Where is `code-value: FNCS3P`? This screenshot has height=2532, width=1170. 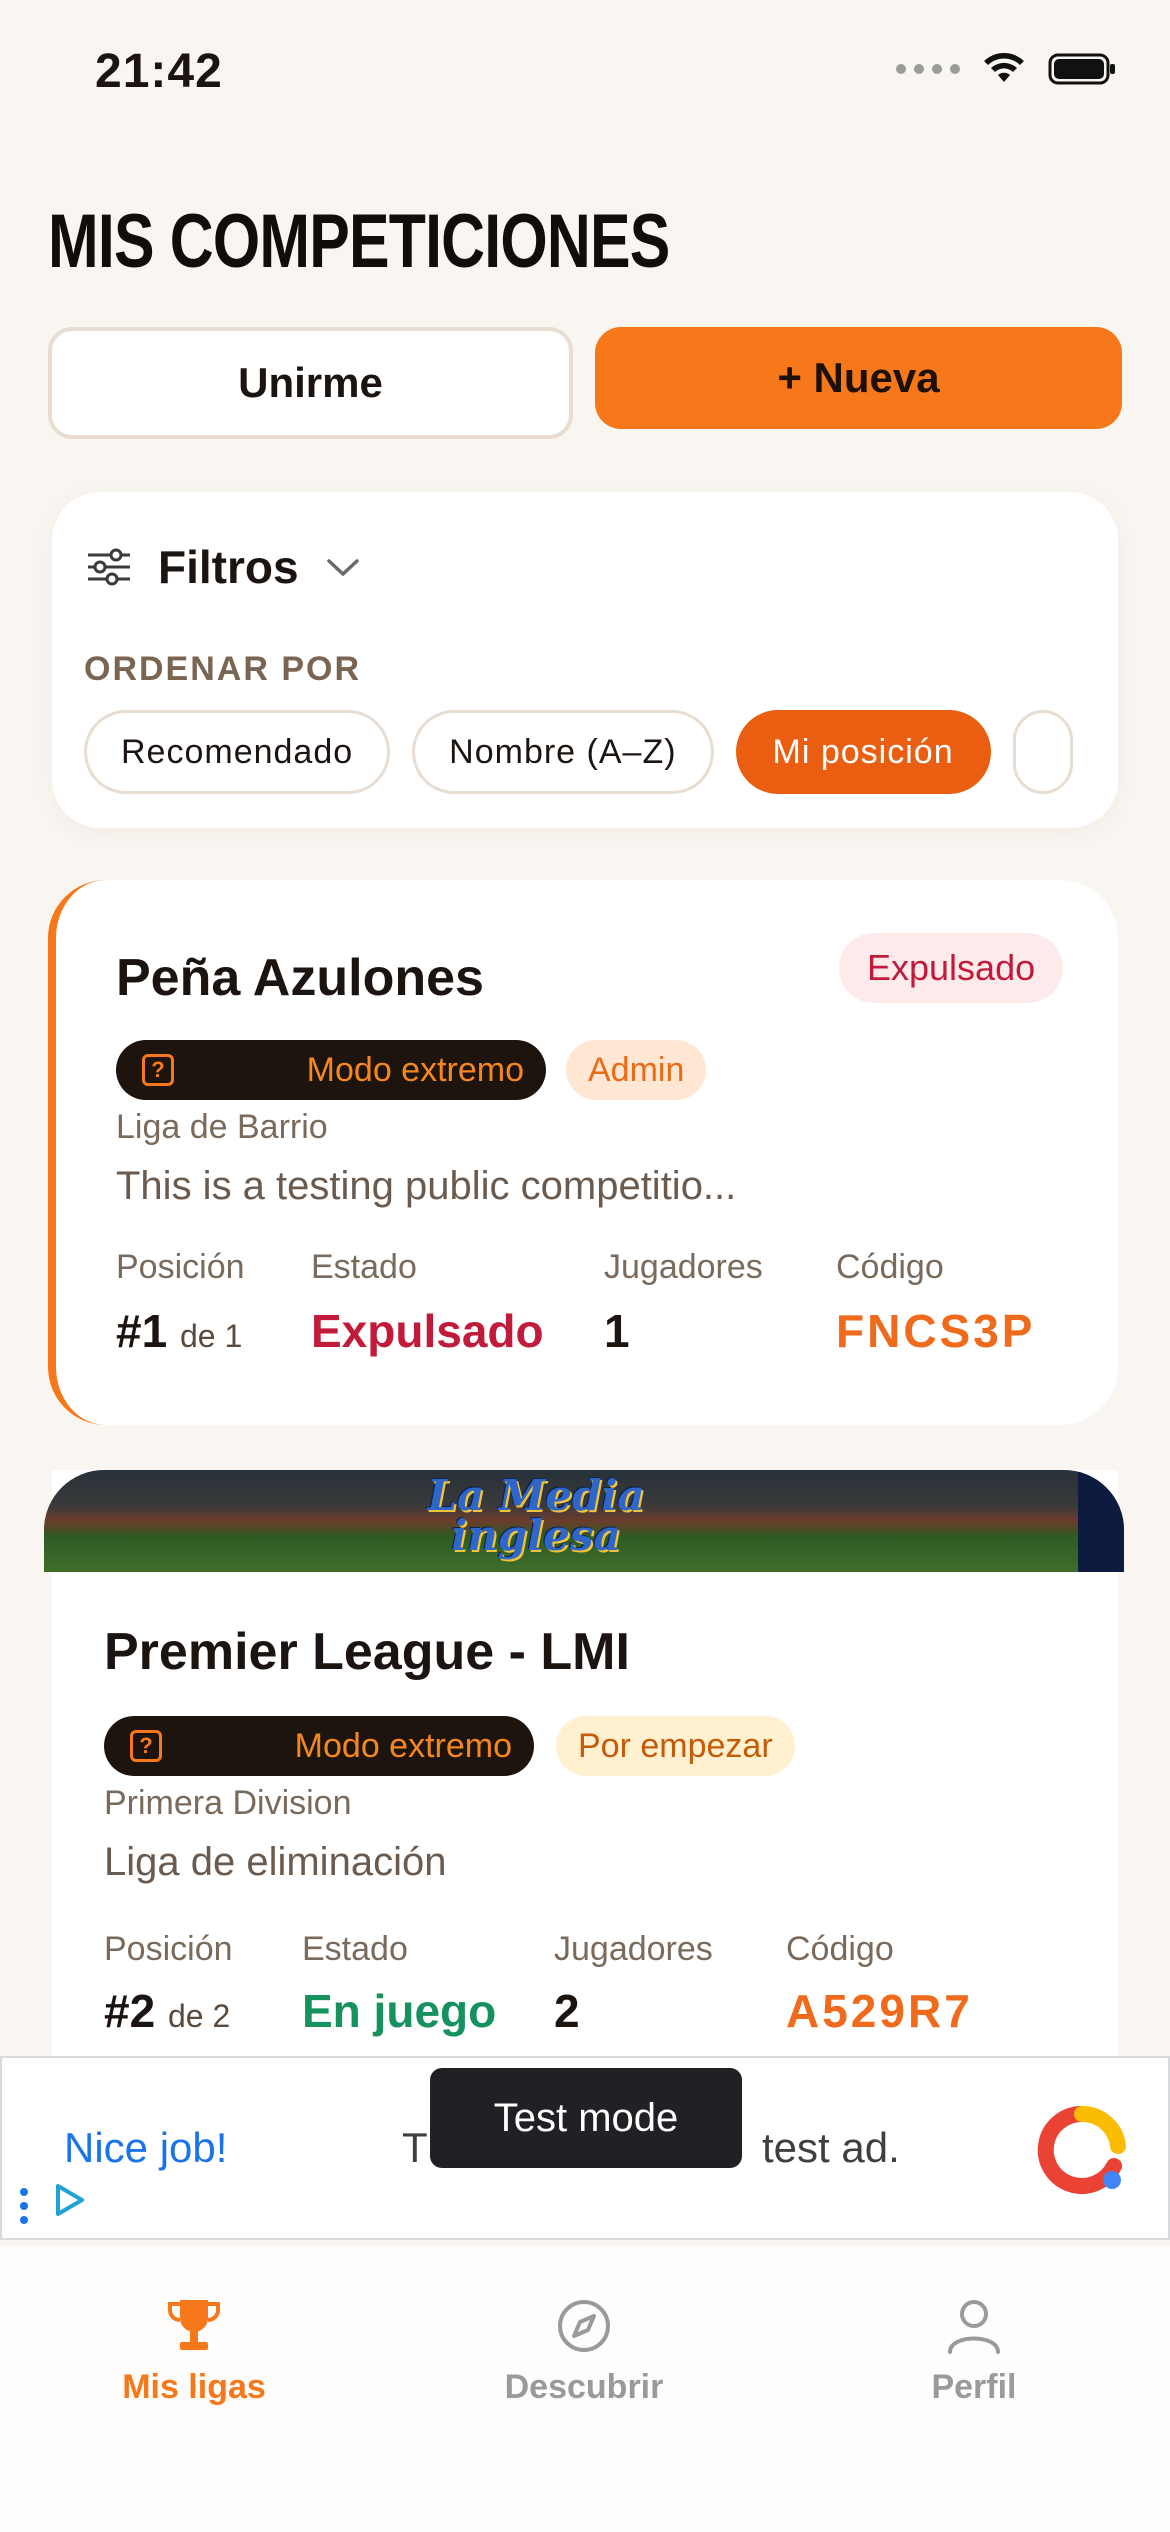 code-value: FNCS3P is located at coordinates (936, 1331).